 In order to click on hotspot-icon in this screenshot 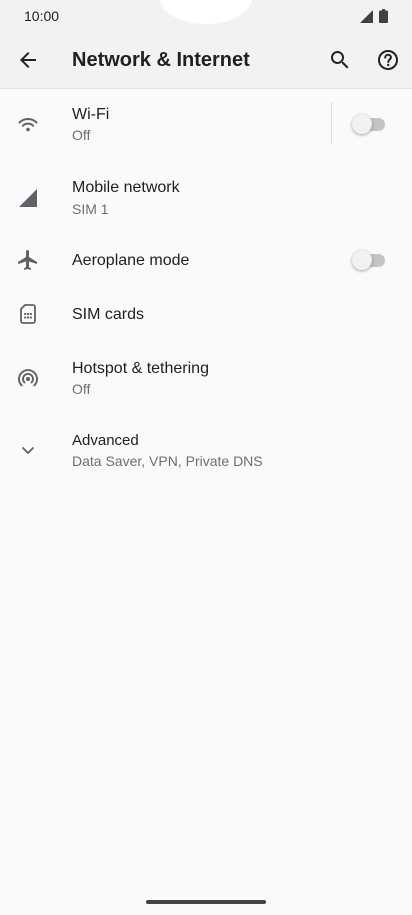, I will do `click(28, 378)`.